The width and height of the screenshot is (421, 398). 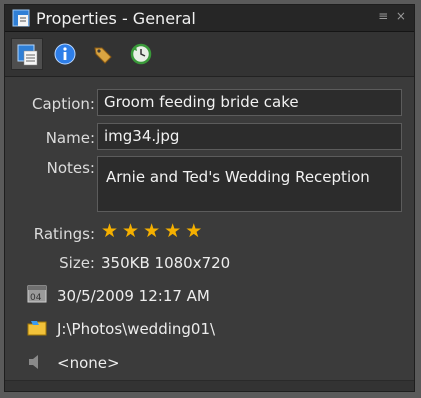 I want to click on name-field: img34.jpg, so click(x=249, y=136).